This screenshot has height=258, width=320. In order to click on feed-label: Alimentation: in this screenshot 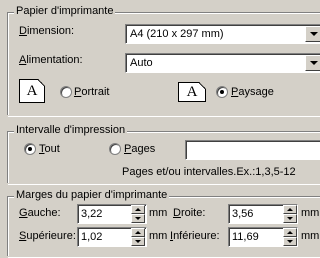, I will do `click(51, 60)`.